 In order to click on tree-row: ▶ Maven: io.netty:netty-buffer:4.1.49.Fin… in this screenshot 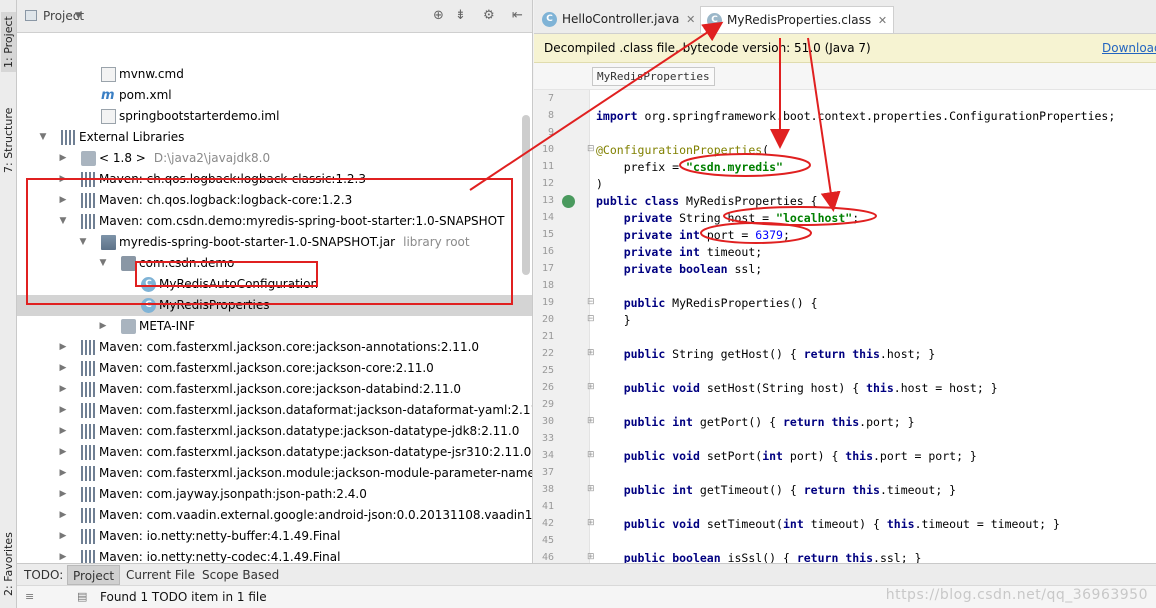, I will do `click(274, 536)`.